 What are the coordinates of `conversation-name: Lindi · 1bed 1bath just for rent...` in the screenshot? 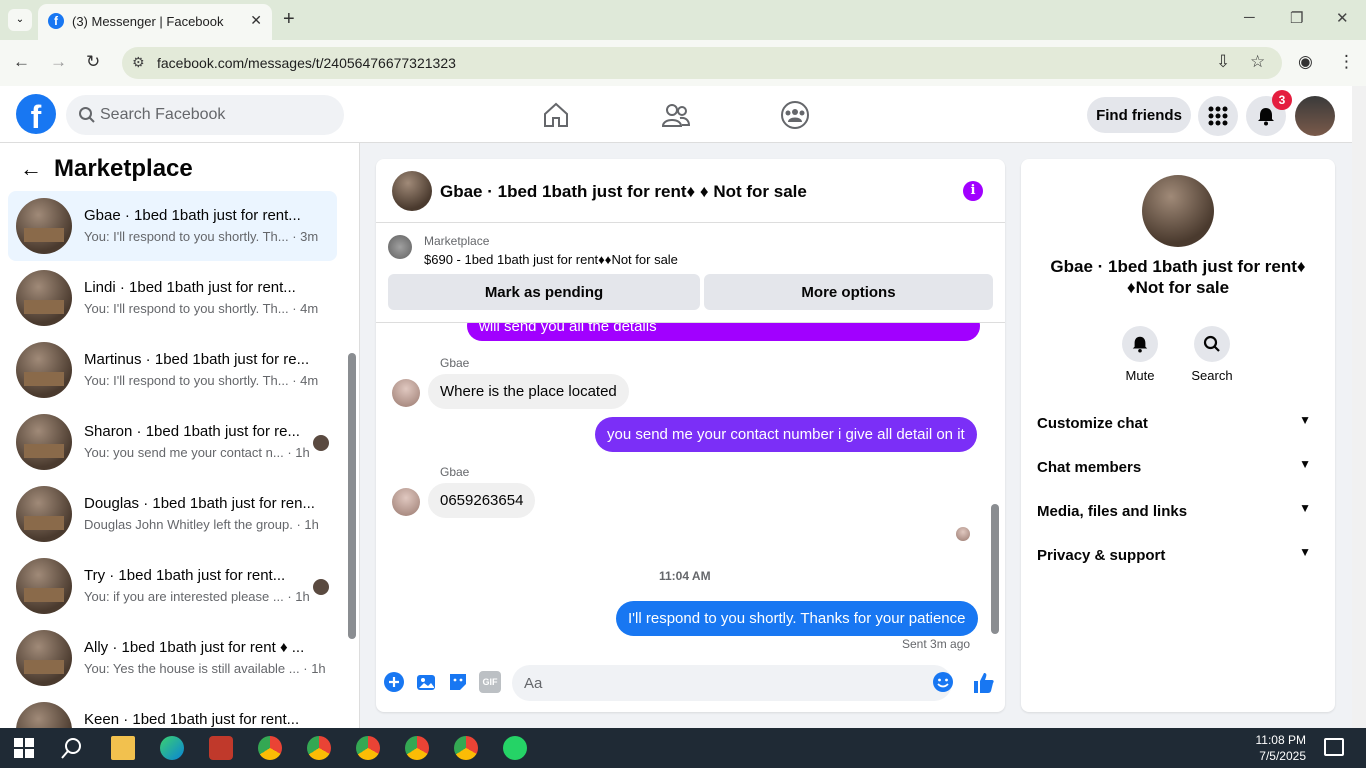 It's located at (190, 287).